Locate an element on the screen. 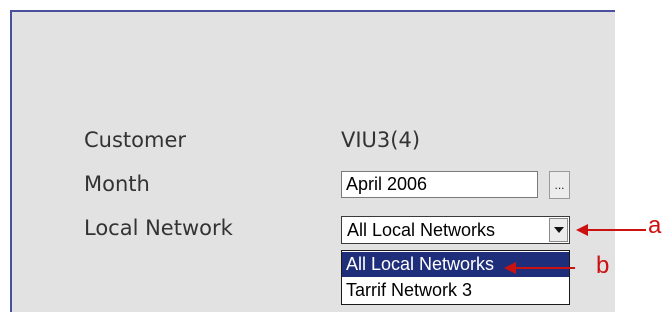 The width and height of the screenshot is (662, 312). callout-arrow-a is located at coordinates (611, 230).